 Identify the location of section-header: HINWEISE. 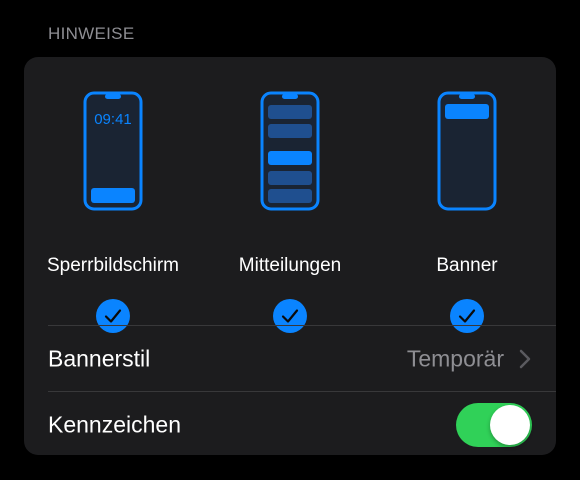
(91, 33).